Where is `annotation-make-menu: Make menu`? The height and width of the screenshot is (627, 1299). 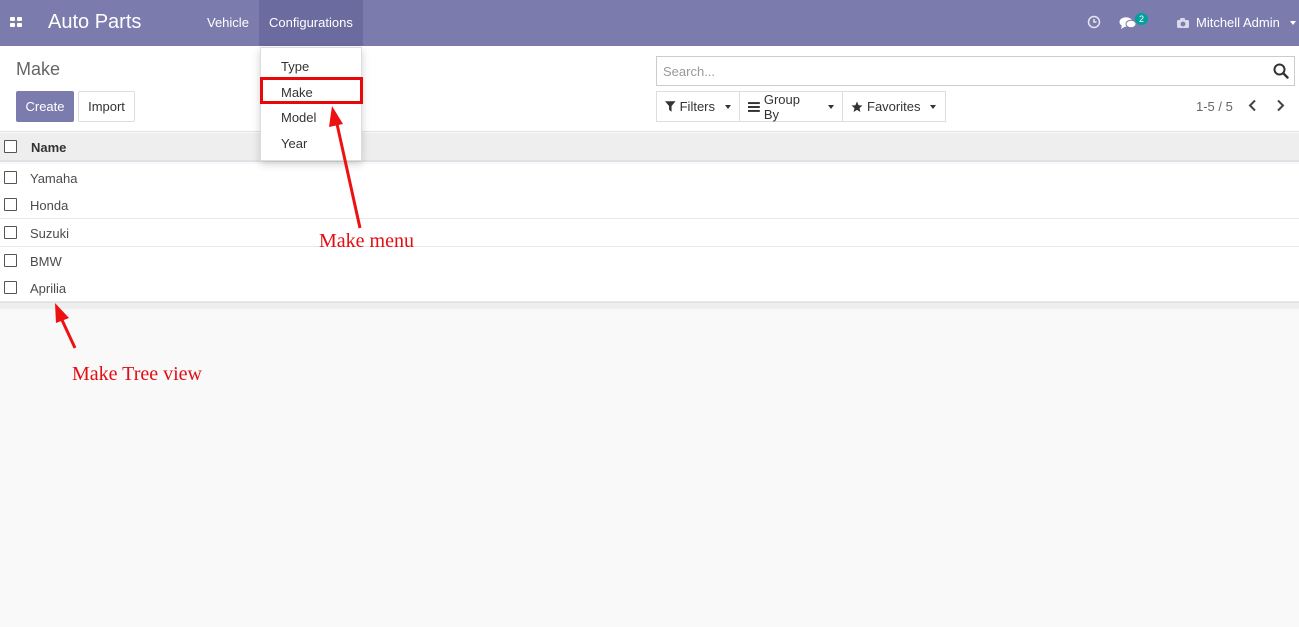 annotation-make-menu: Make menu is located at coordinates (366, 241).